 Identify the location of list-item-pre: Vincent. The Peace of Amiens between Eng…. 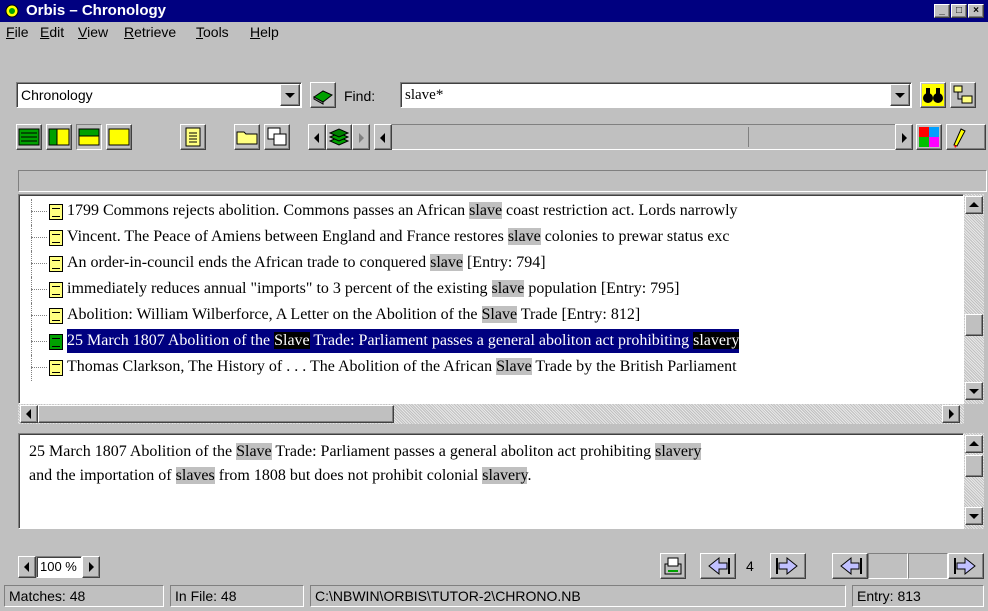
(287, 236).